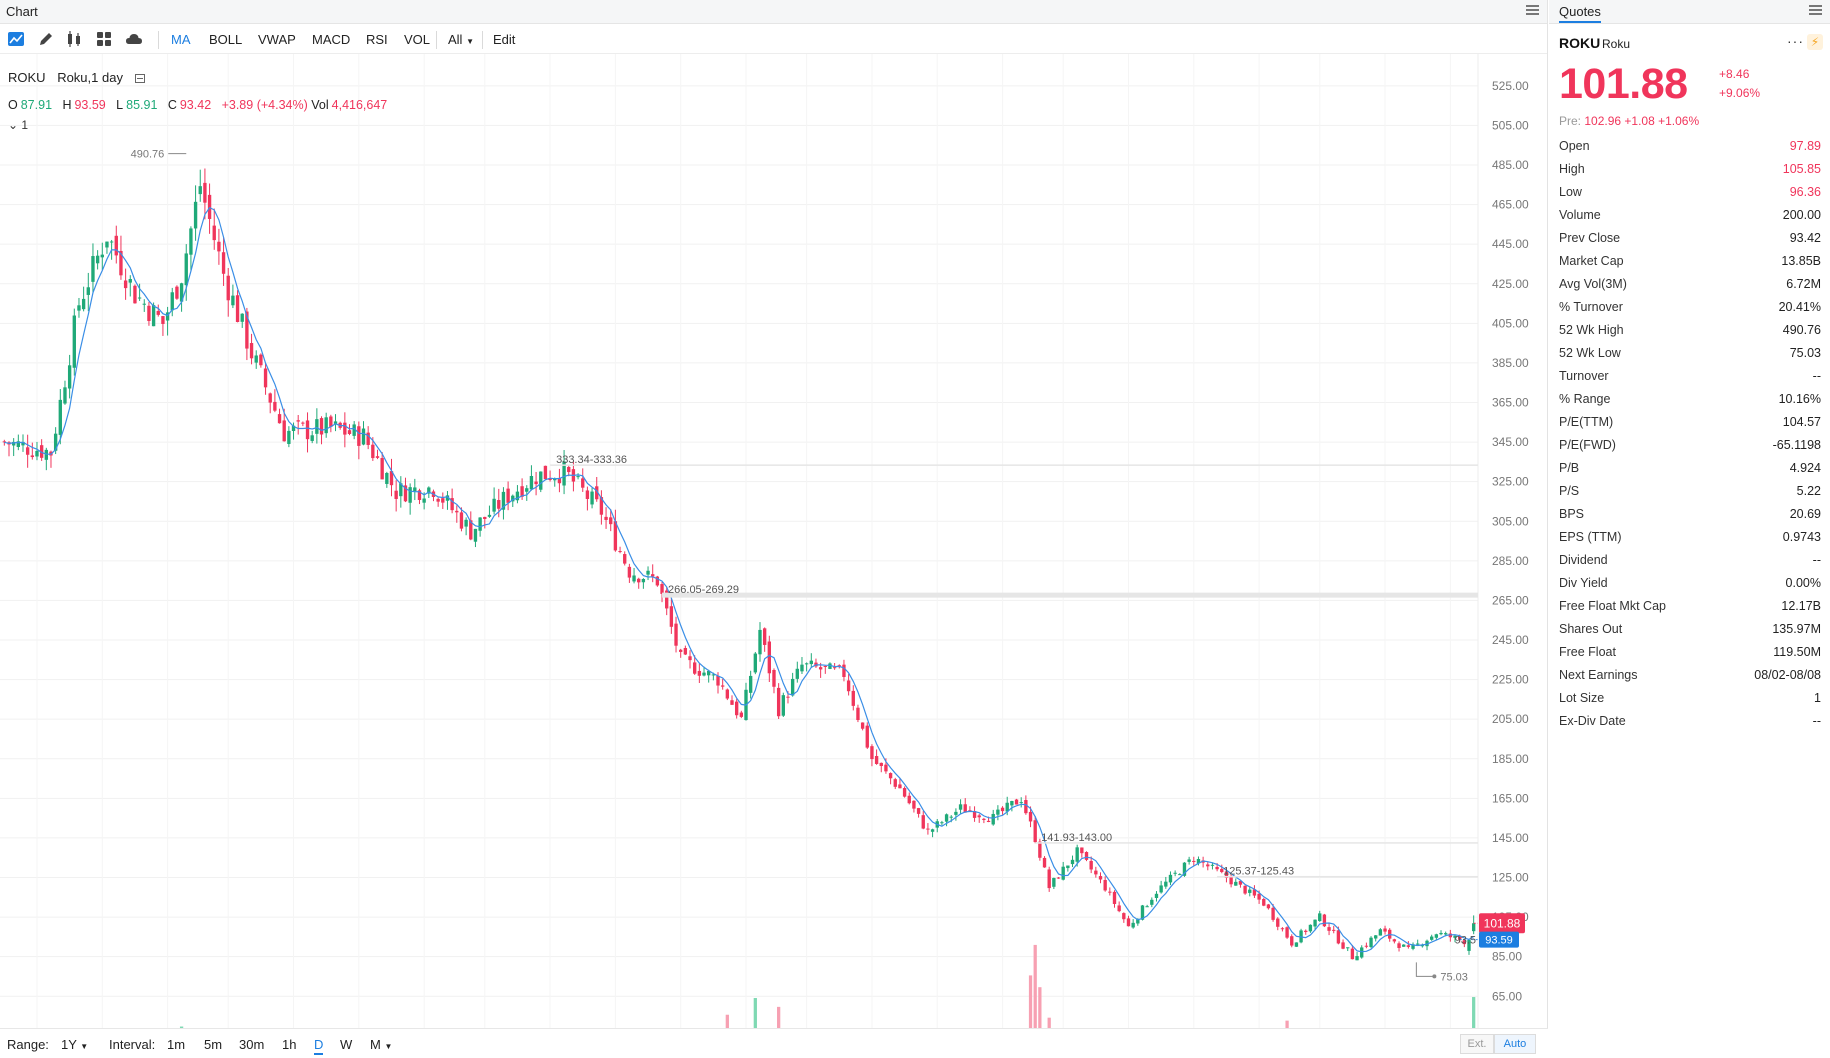 The width and height of the screenshot is (1830, 1058). I want to click on tab-quotes: Quotes, so click(1580, 13).